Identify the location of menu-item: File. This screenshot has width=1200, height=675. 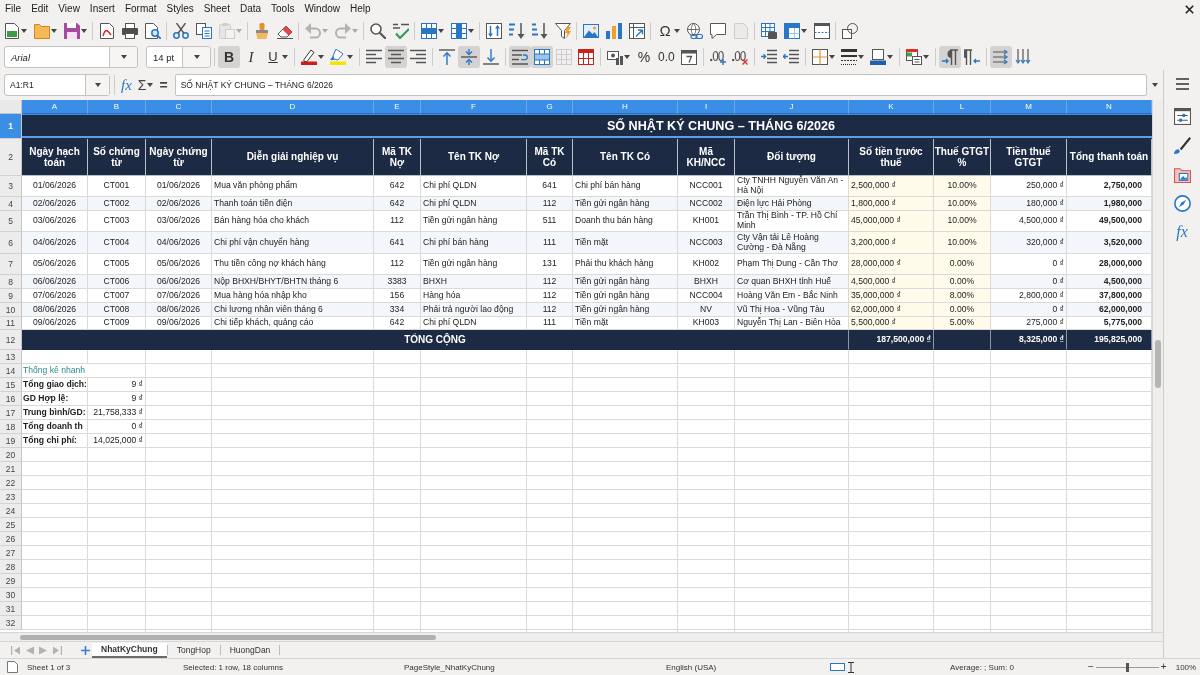
(13, 9).